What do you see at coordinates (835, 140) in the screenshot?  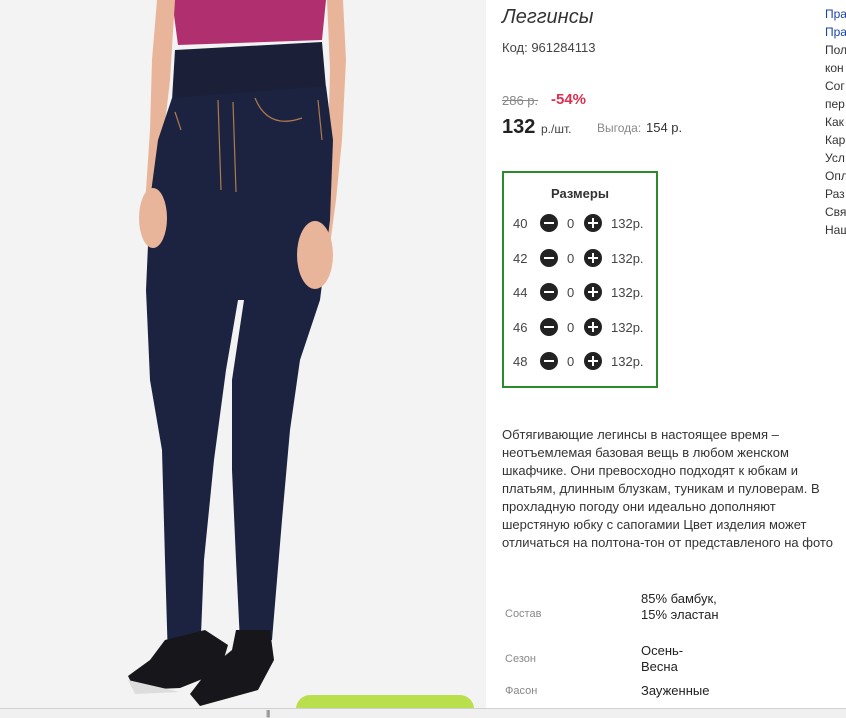 I see `right-menu-item: Кар` at bounding box center [835, 140].